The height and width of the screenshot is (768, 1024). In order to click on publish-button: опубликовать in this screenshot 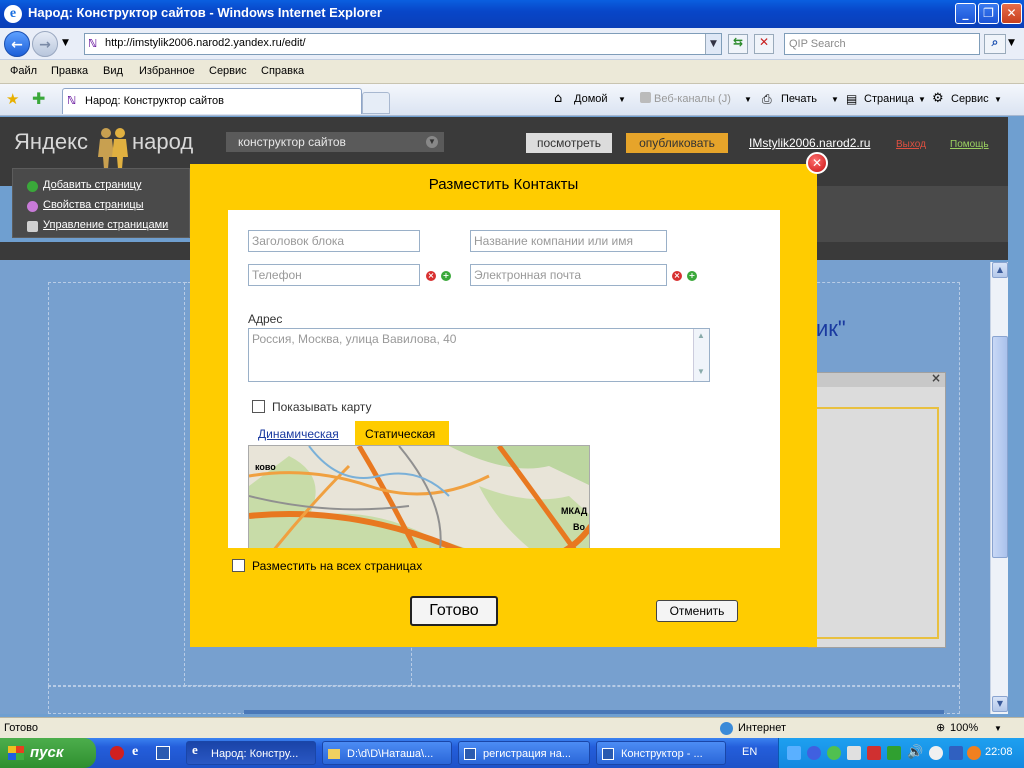, I will do `click(677, 143)`.